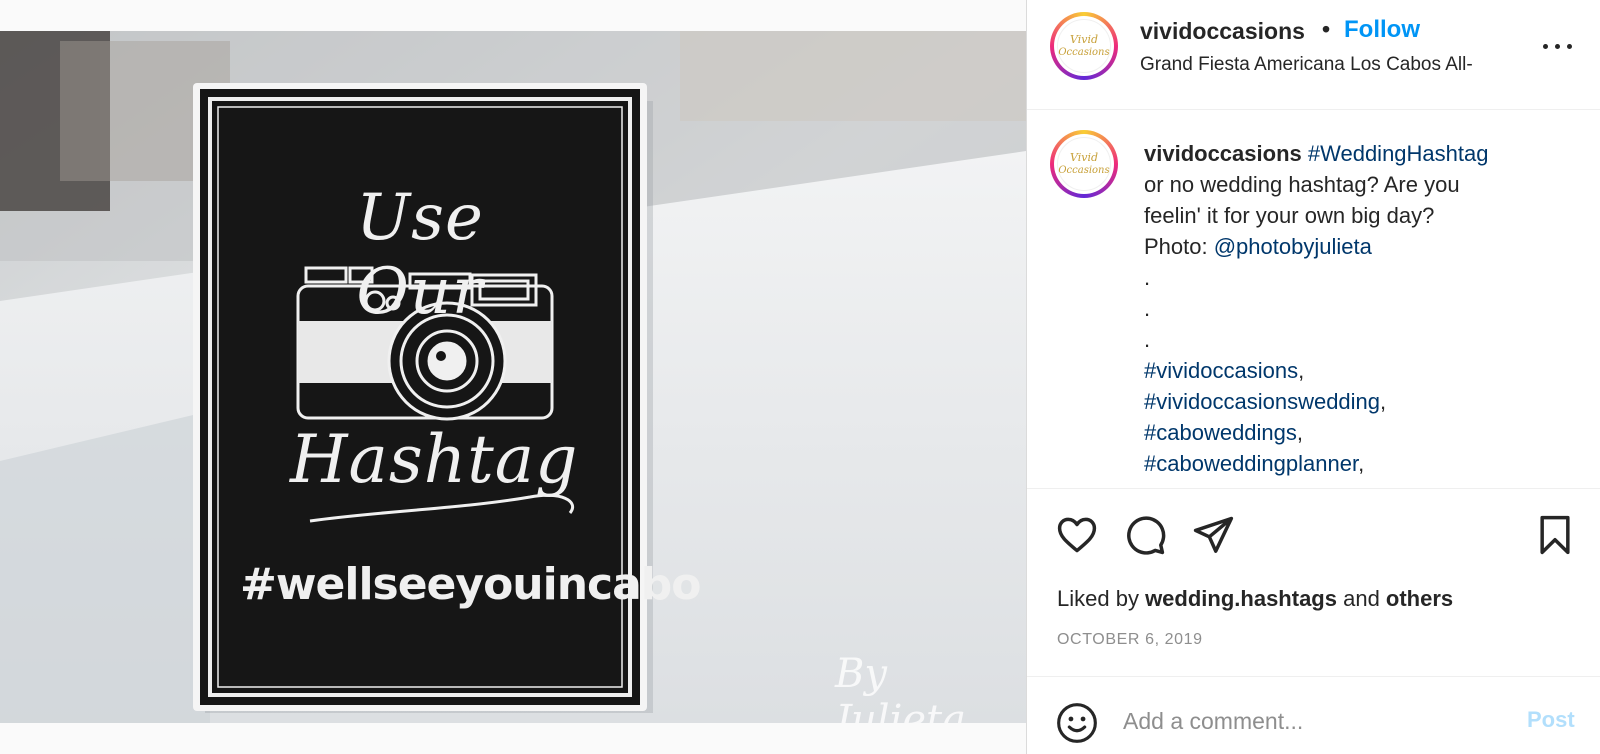  I want to click on caption-avatar: Vivid Occasions, so click(1084, 164).